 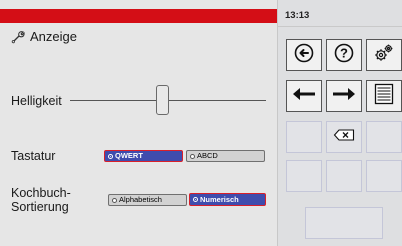 I want to click on page-title: Anzeige, so click(x=44, y=36).